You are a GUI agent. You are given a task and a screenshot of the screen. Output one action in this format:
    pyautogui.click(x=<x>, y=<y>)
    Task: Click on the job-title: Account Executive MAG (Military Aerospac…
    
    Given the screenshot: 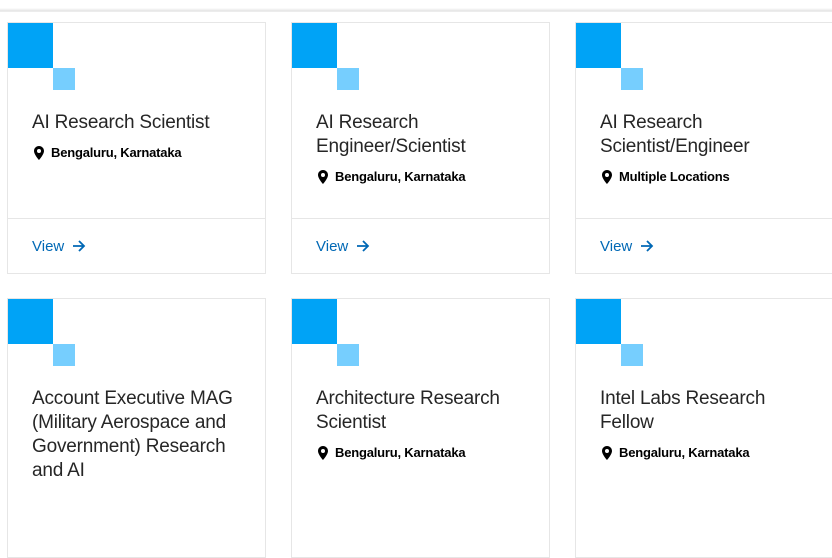 What is the action you would take?
    pyautogui.click(x=132, y=434)
    